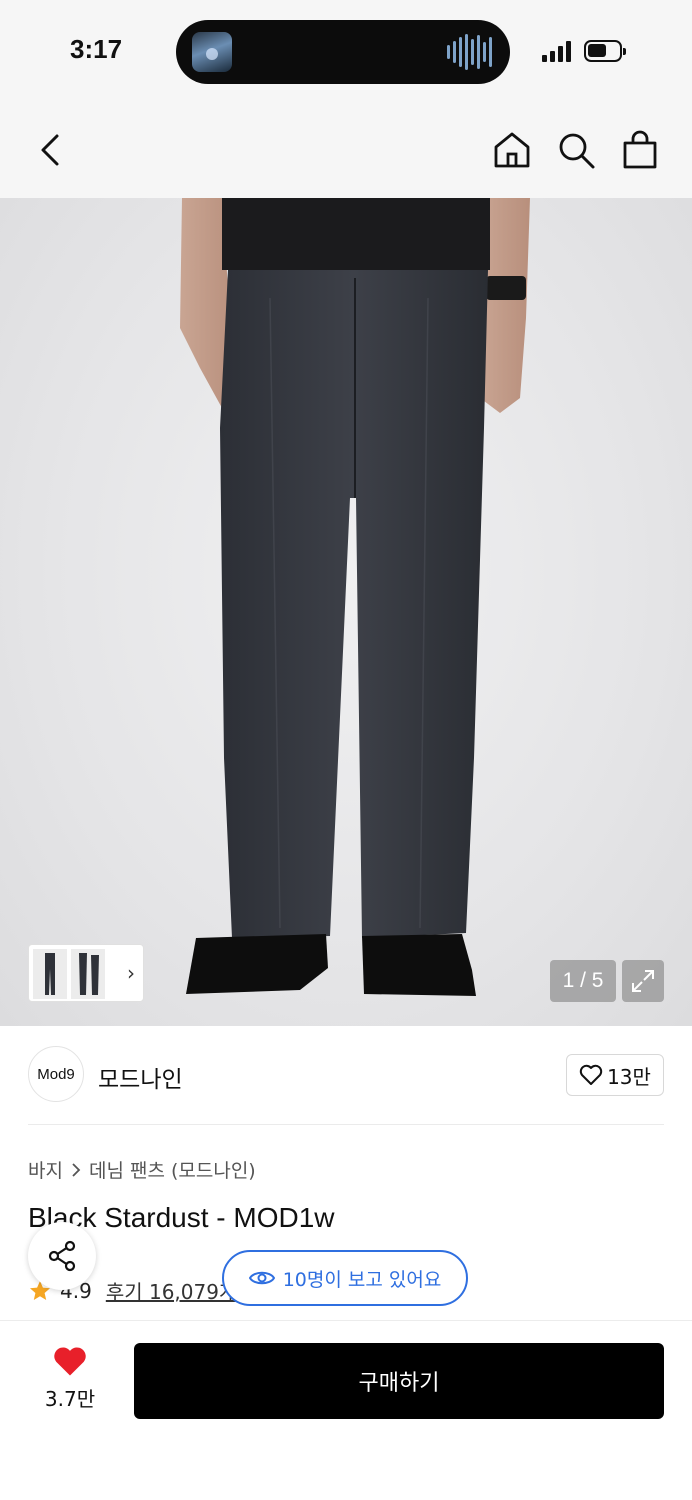 The width and height of the screenshot is (692, 1500). Describe the element at coordinates (469, 52) in the screenshot. I see `audio-waveform-icon` at that location.